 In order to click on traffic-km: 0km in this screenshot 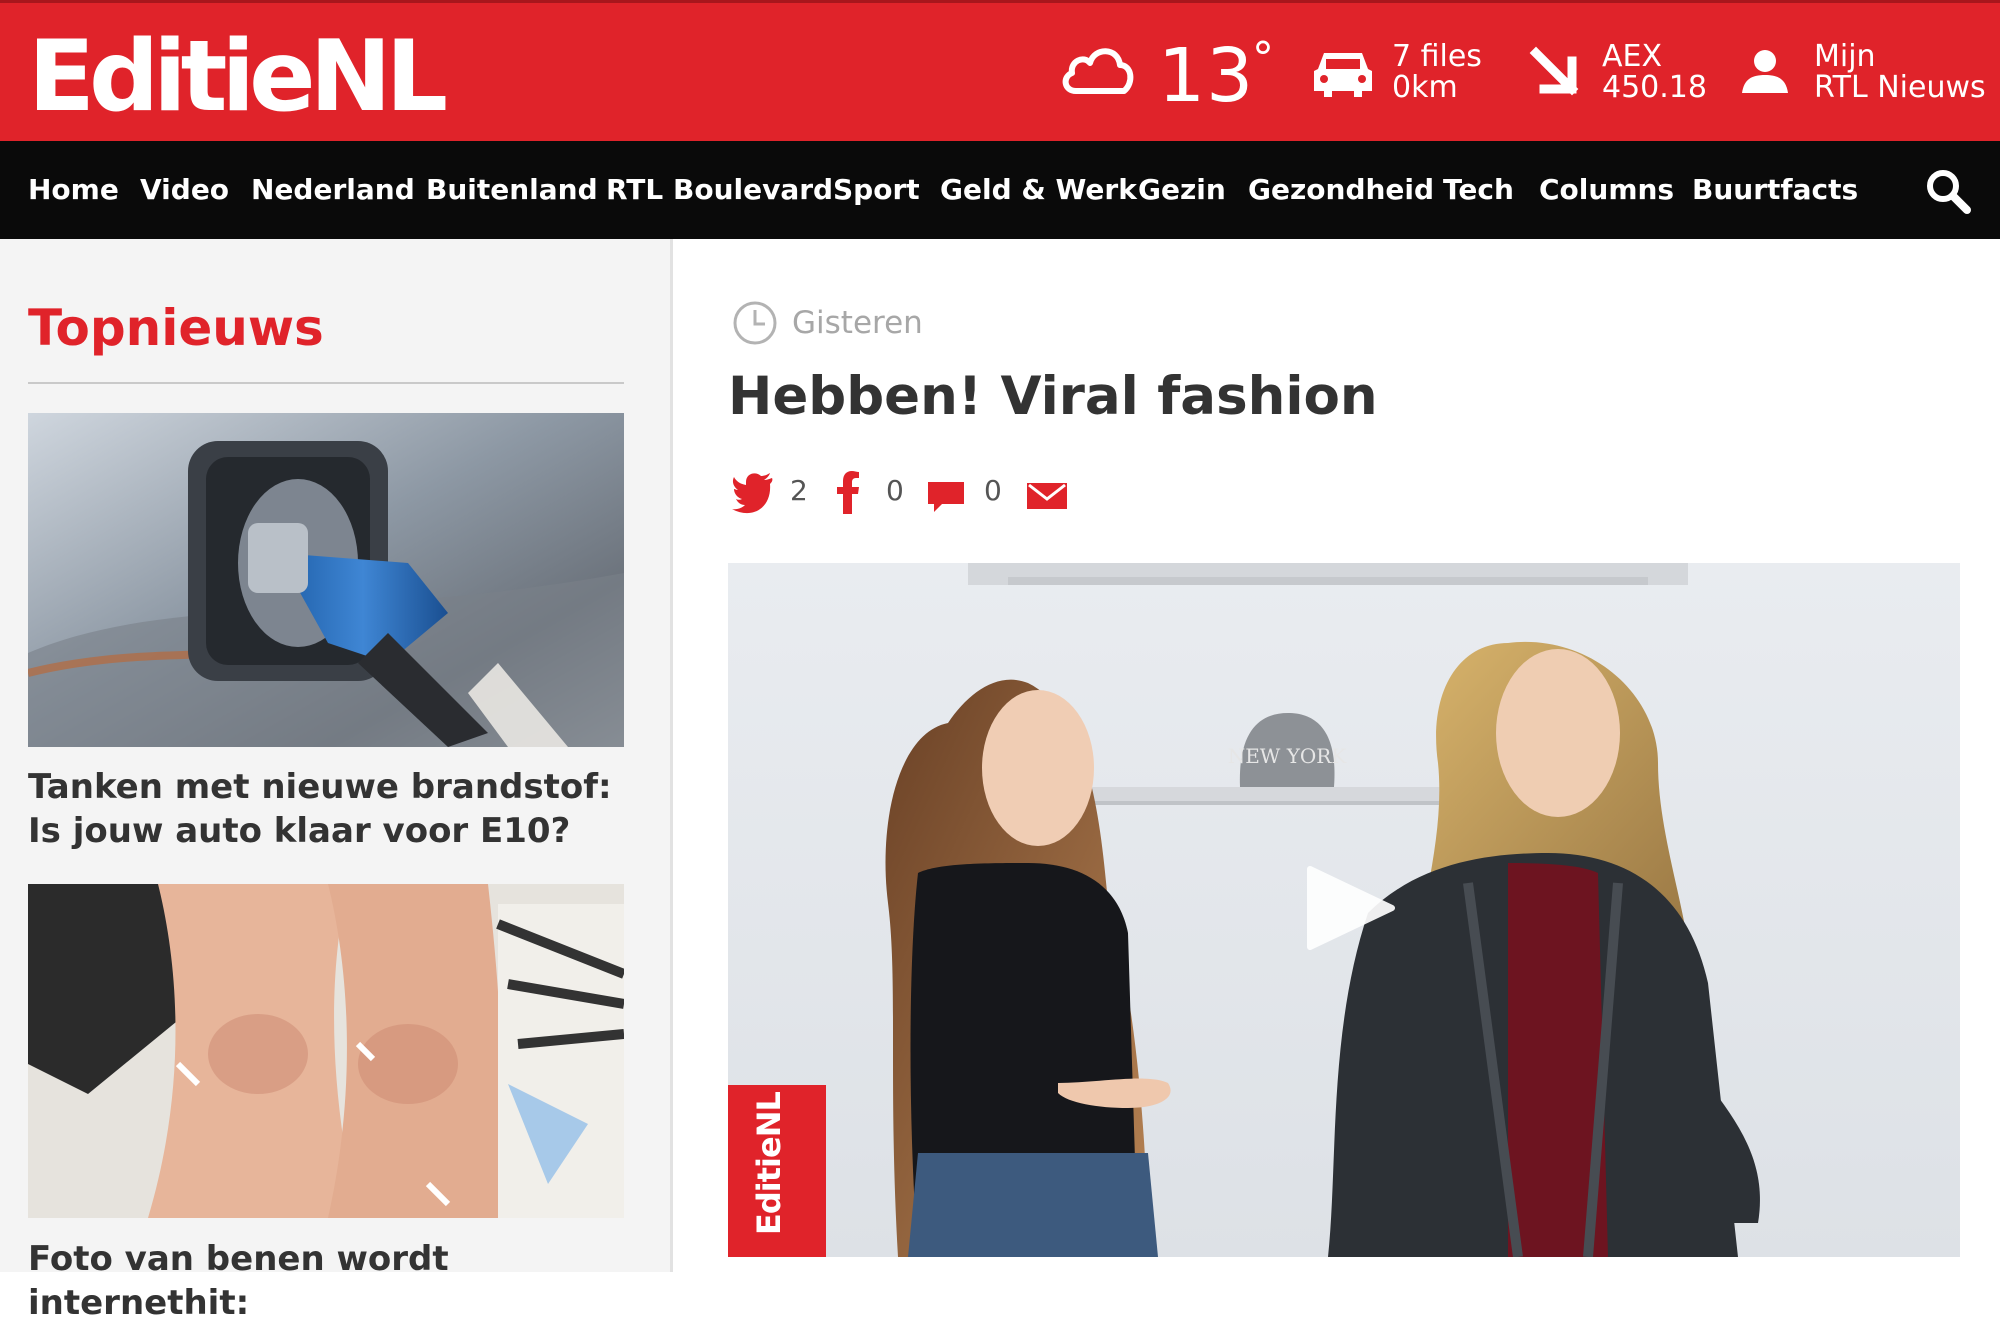, I will do `click(1425, 87)`.